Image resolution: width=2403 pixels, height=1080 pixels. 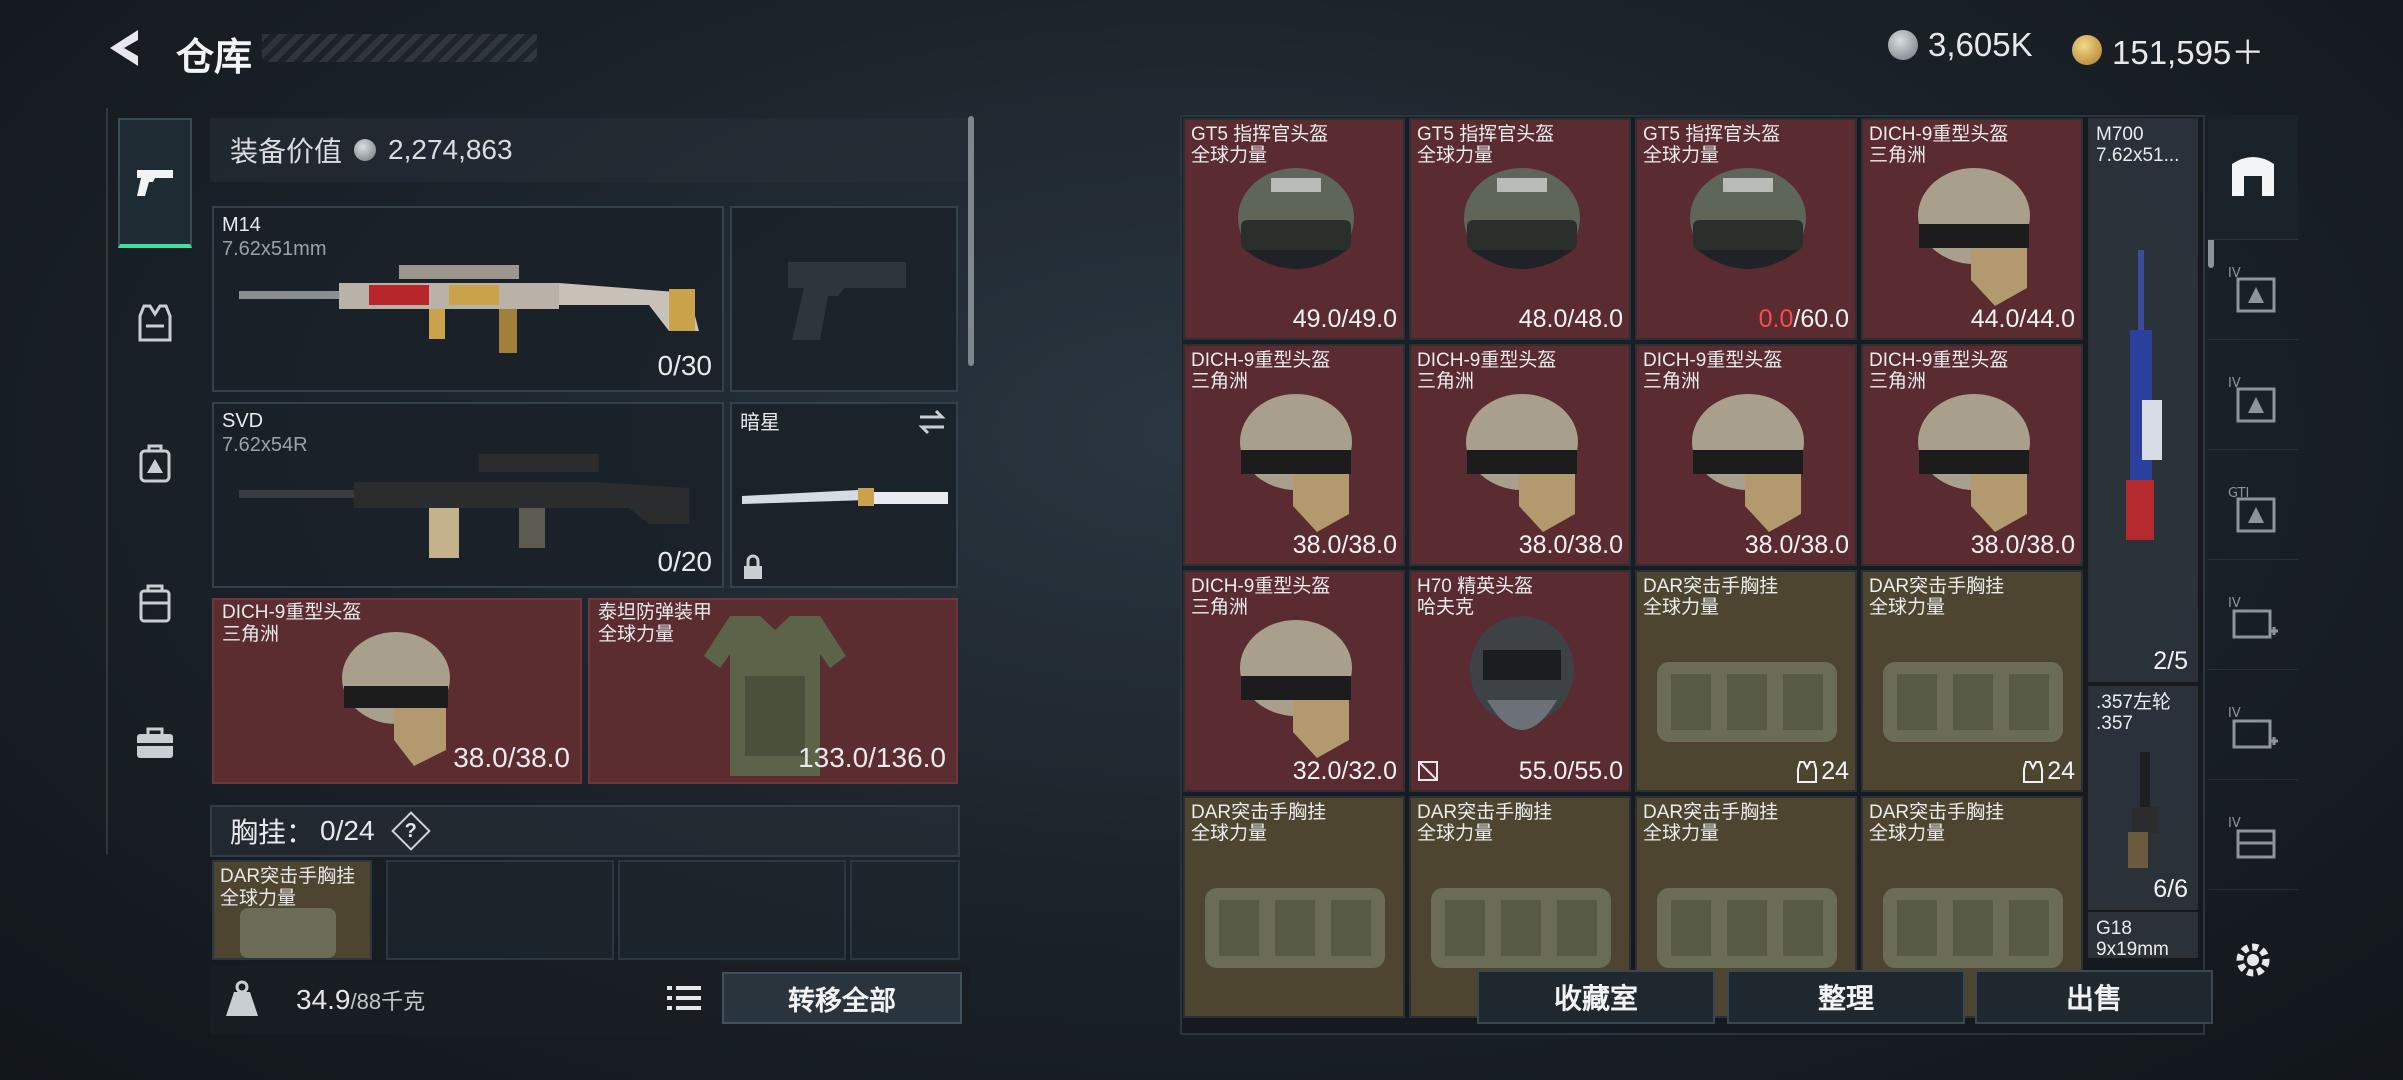 What do you see at coordinates (684, 998) in the screenshot?
I see `list-view-button` at bounding box center [684, 998].